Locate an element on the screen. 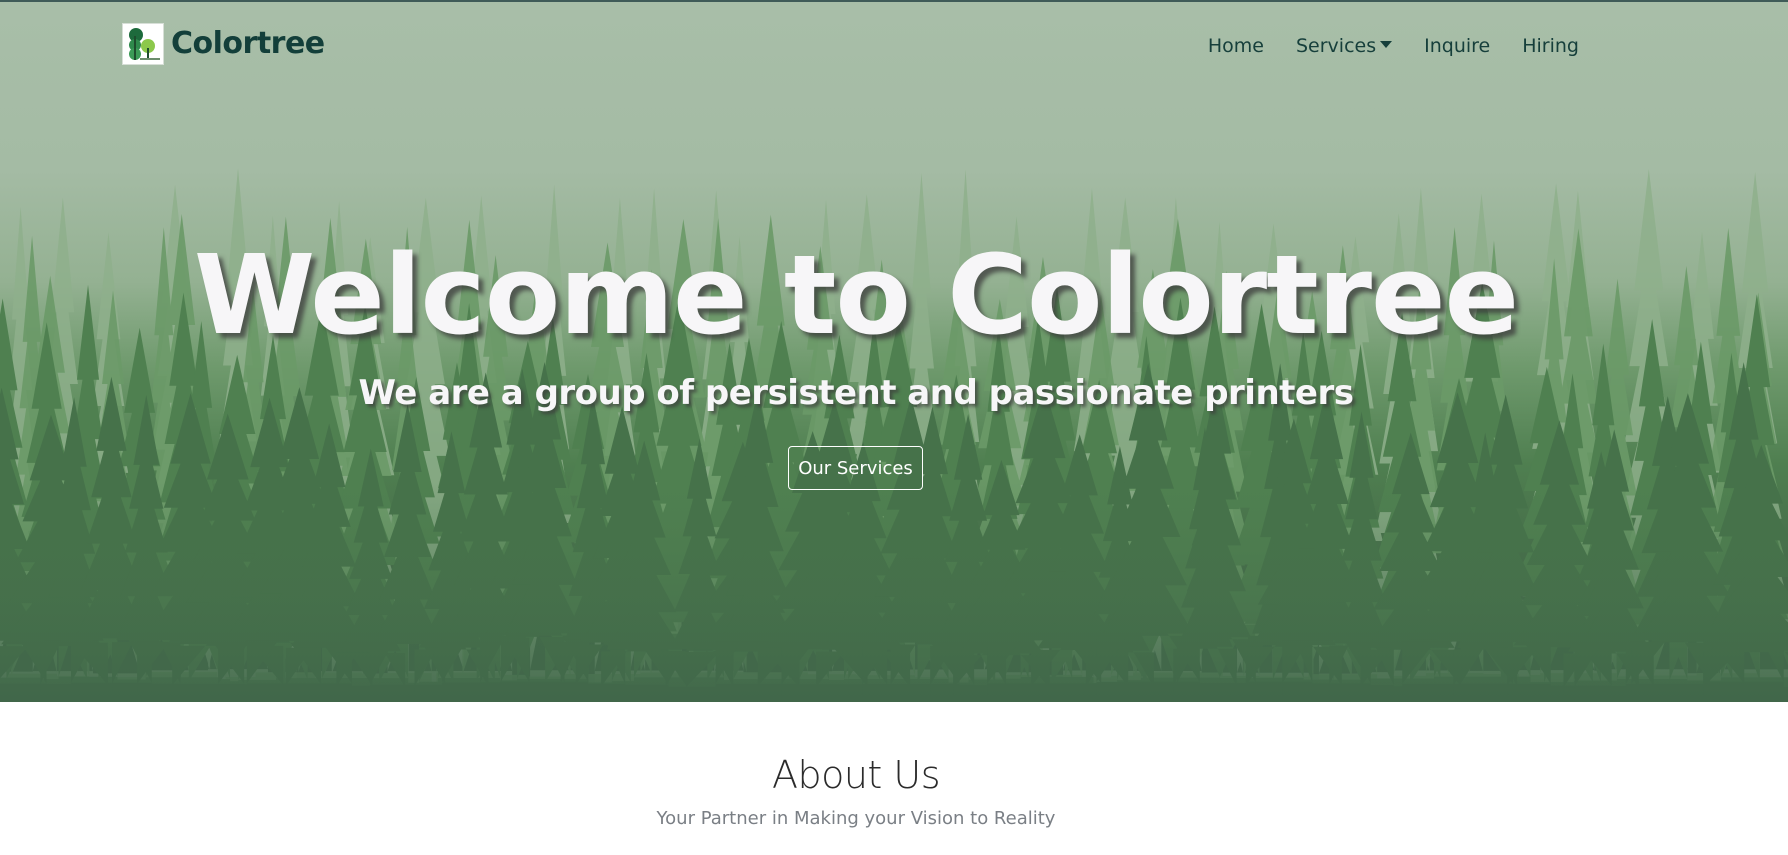  nav-link-services: Services is located at coordinates (1344, 46).